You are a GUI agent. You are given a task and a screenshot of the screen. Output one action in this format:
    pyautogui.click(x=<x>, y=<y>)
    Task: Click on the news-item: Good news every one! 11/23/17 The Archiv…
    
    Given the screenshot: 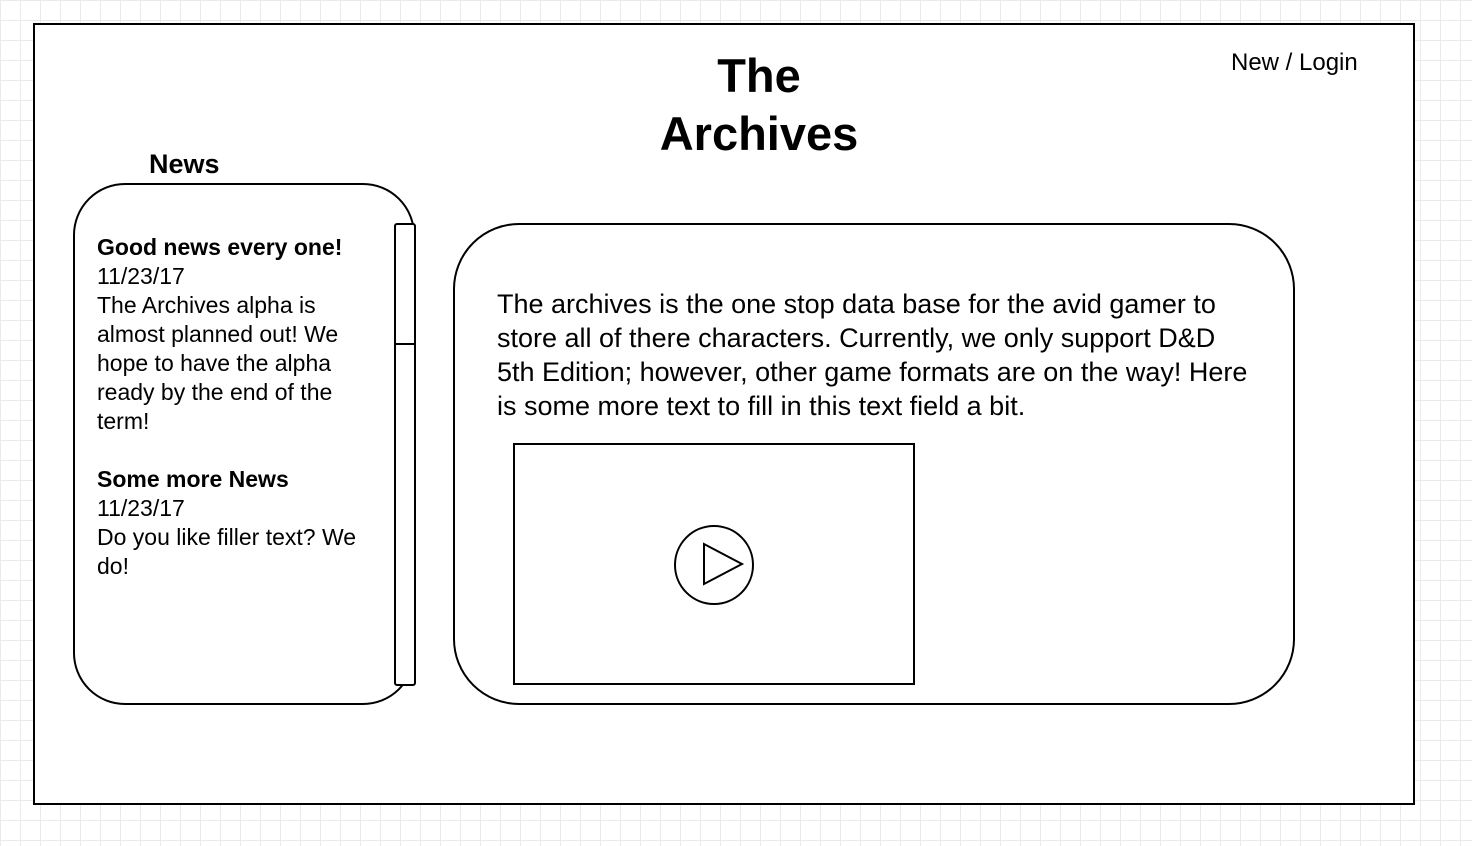 What is the action you would take?
    pyautogui.click(x=242, y=334)
    